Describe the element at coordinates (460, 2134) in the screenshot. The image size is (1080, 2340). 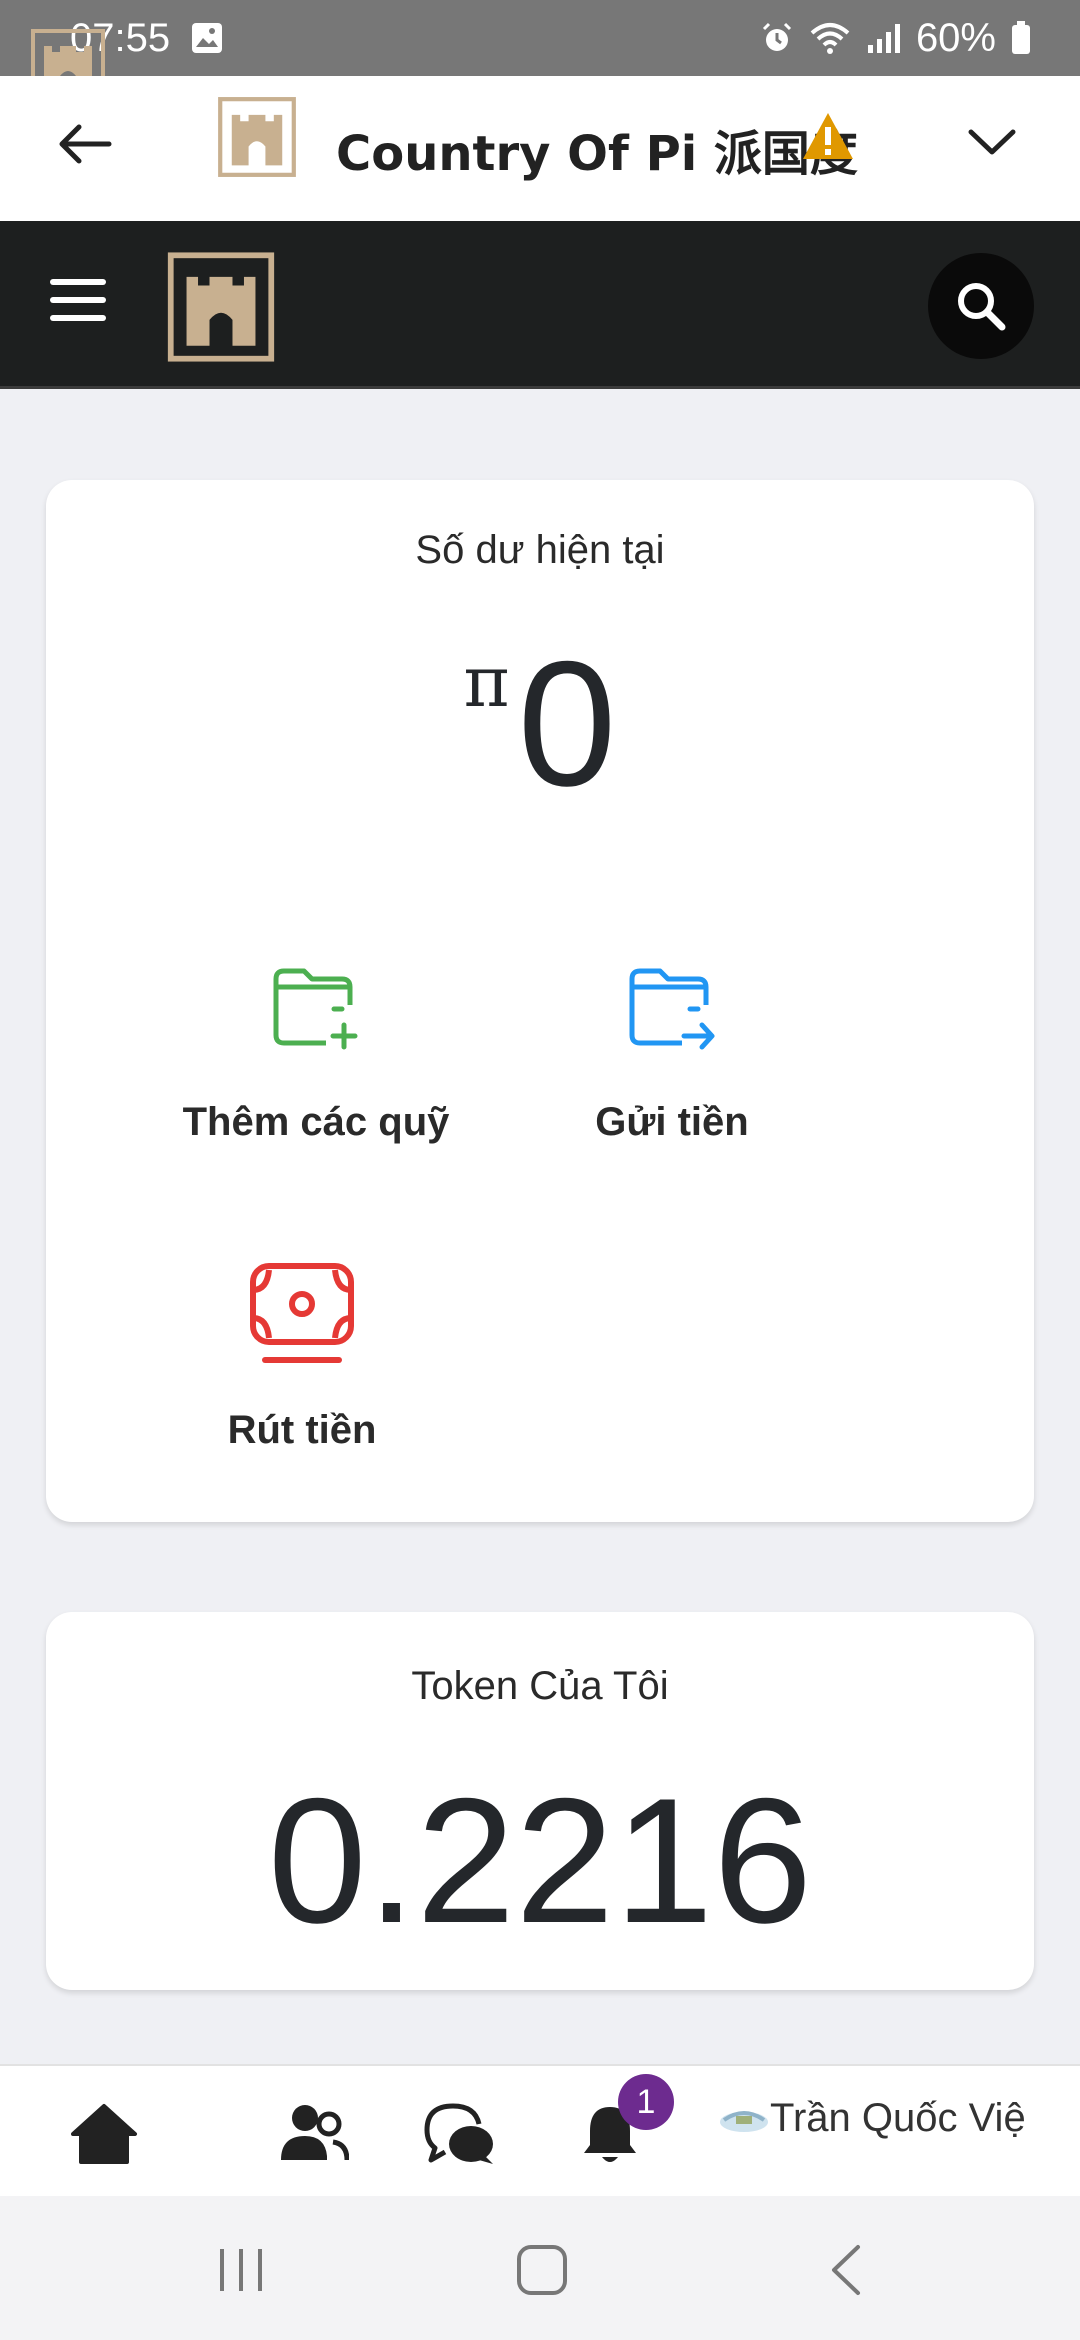
I see `chat-icon` at that location.